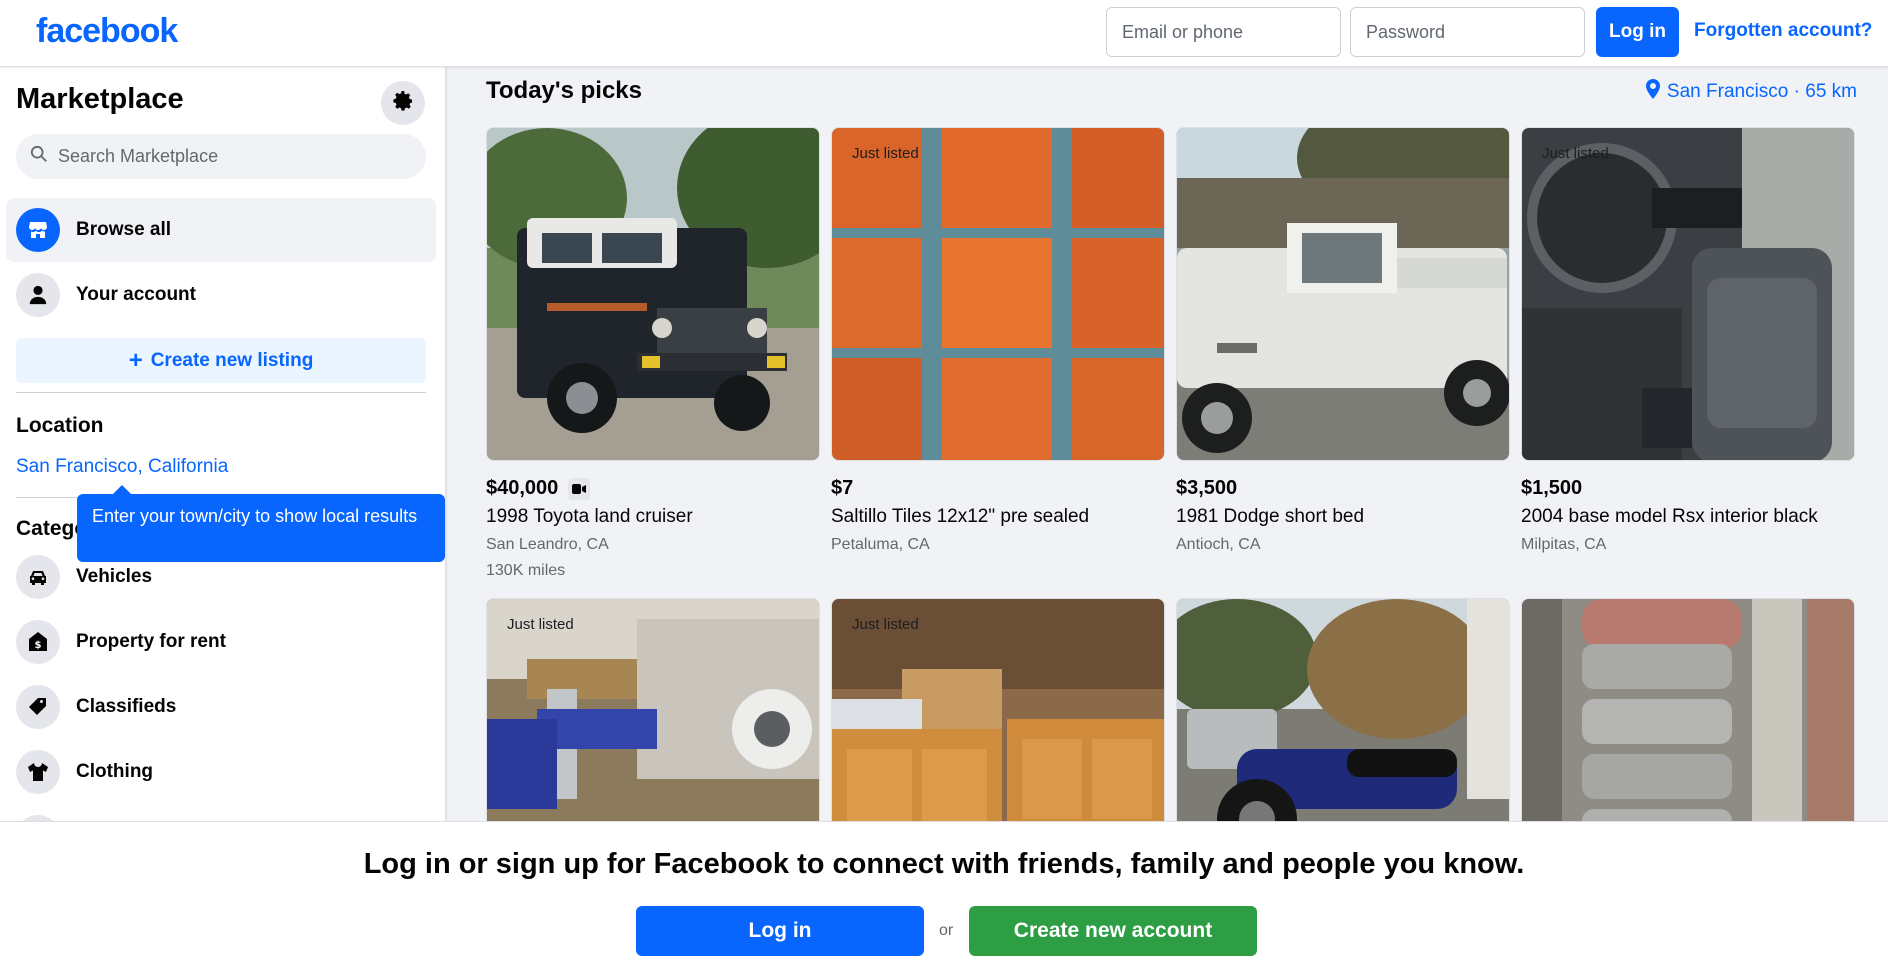 This screenshot has width=1888, height=976. I want to click on gear-icon, so click(403, 103).